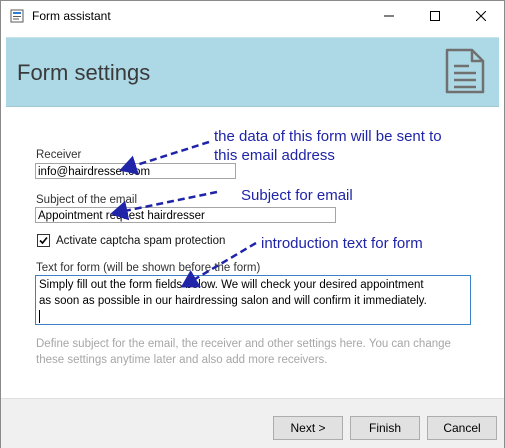 The width and height of the screenshot is (505, 448). Describe the element at coordinates (465, 71) in the screenshot. I see `document-icon` at that location.